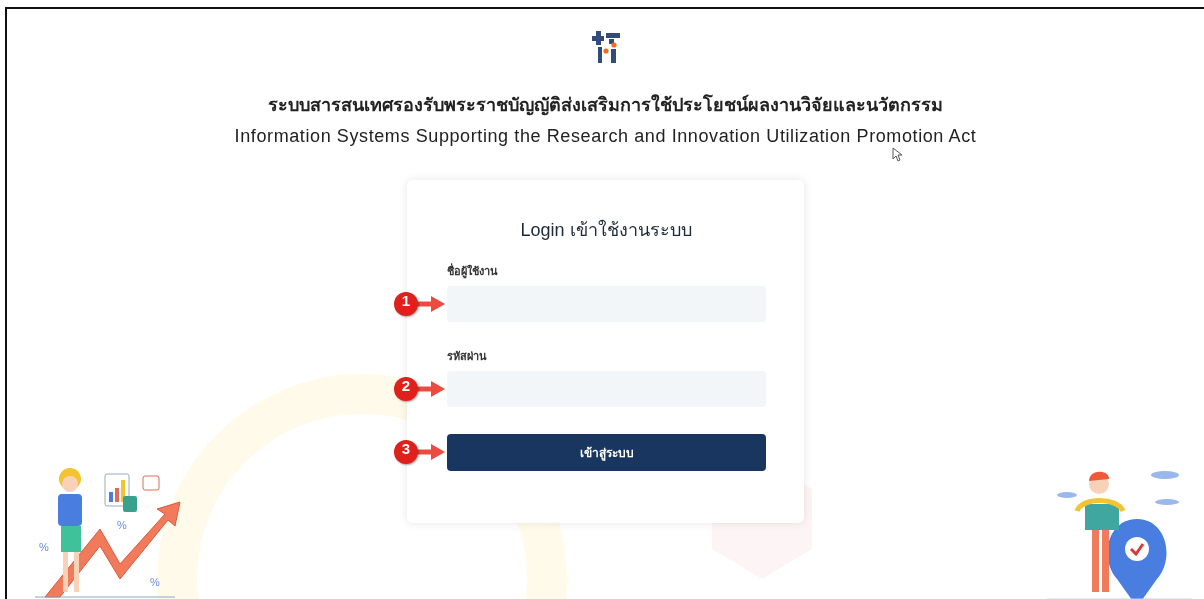 This screenshot has height=599, width=1204. Describe the element at coordinates (605, 105) in the screenshot. I see `system-title-thai: ระบบสารสนเทศรองรับพระราชบัญญัติส่งเสริมการใช้ประโยชน์ผลงานวิจัยและนวัตกรรม` at that location.